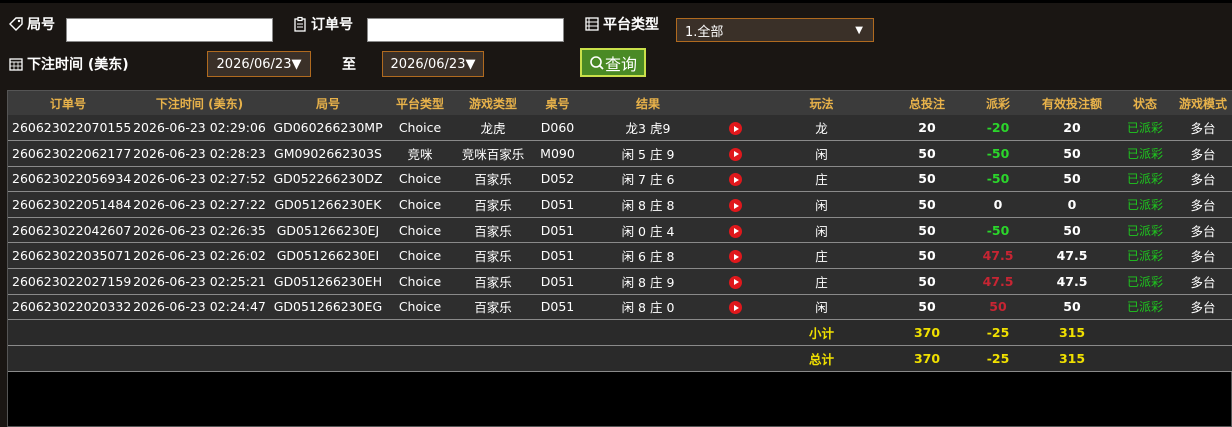 The image size is (1232, 427). Describe the element at coordinates (1072, 128) in the screenshot. I see `cell-valid-bet: 20` at that location.